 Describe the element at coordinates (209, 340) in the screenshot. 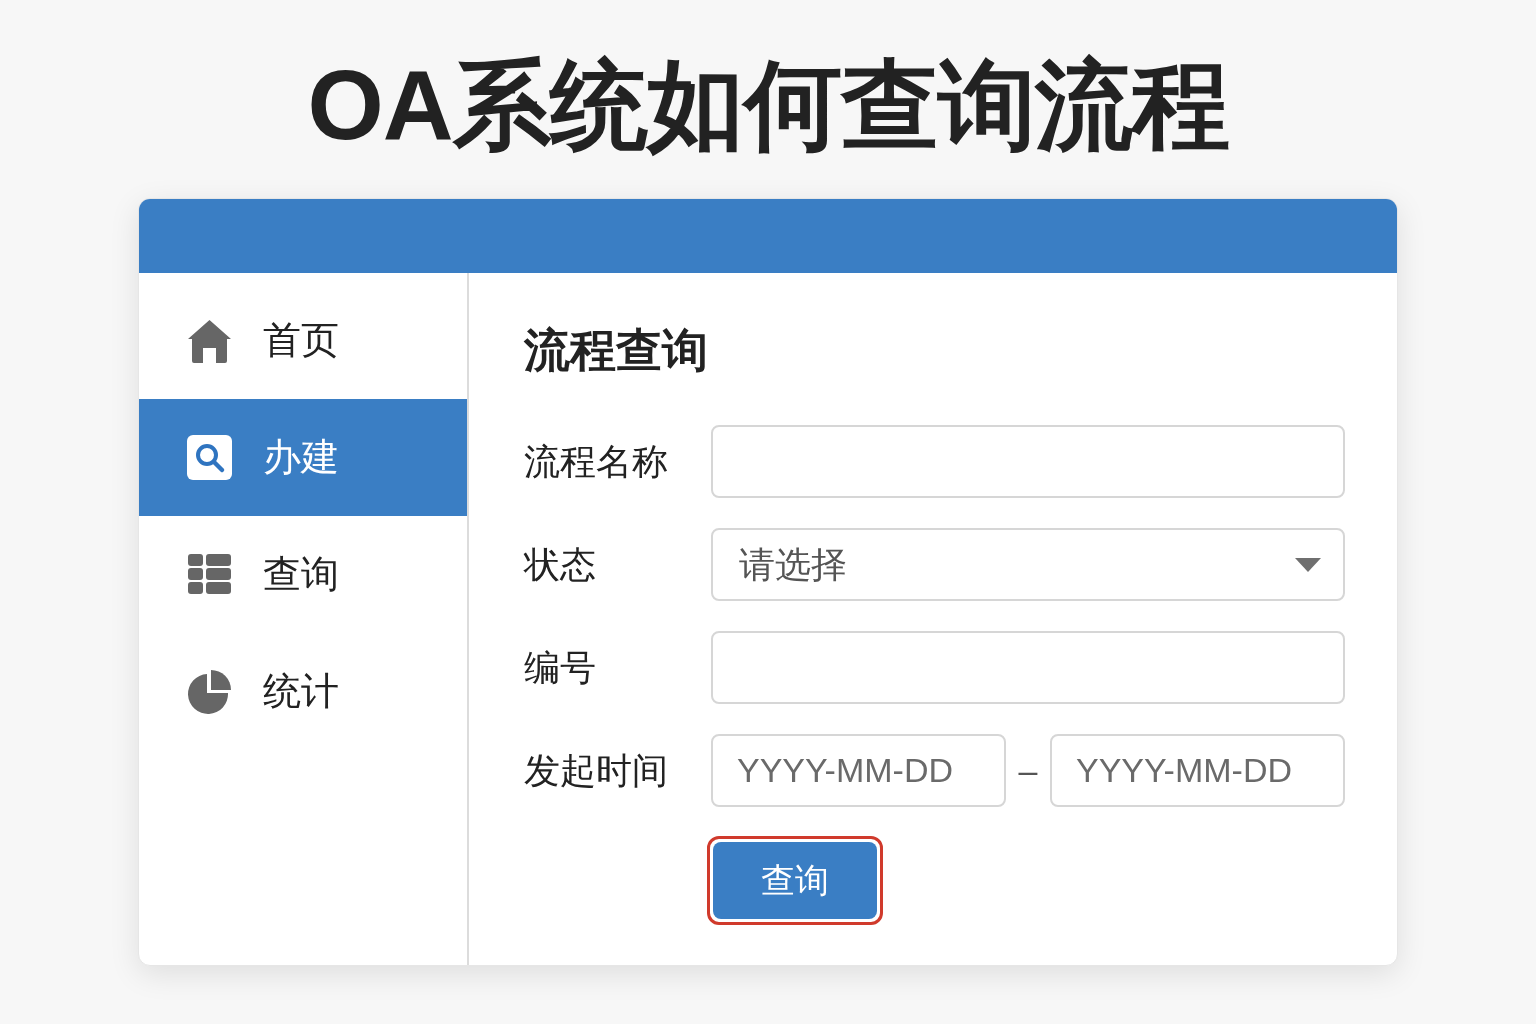

I see `home-icon` at that location.